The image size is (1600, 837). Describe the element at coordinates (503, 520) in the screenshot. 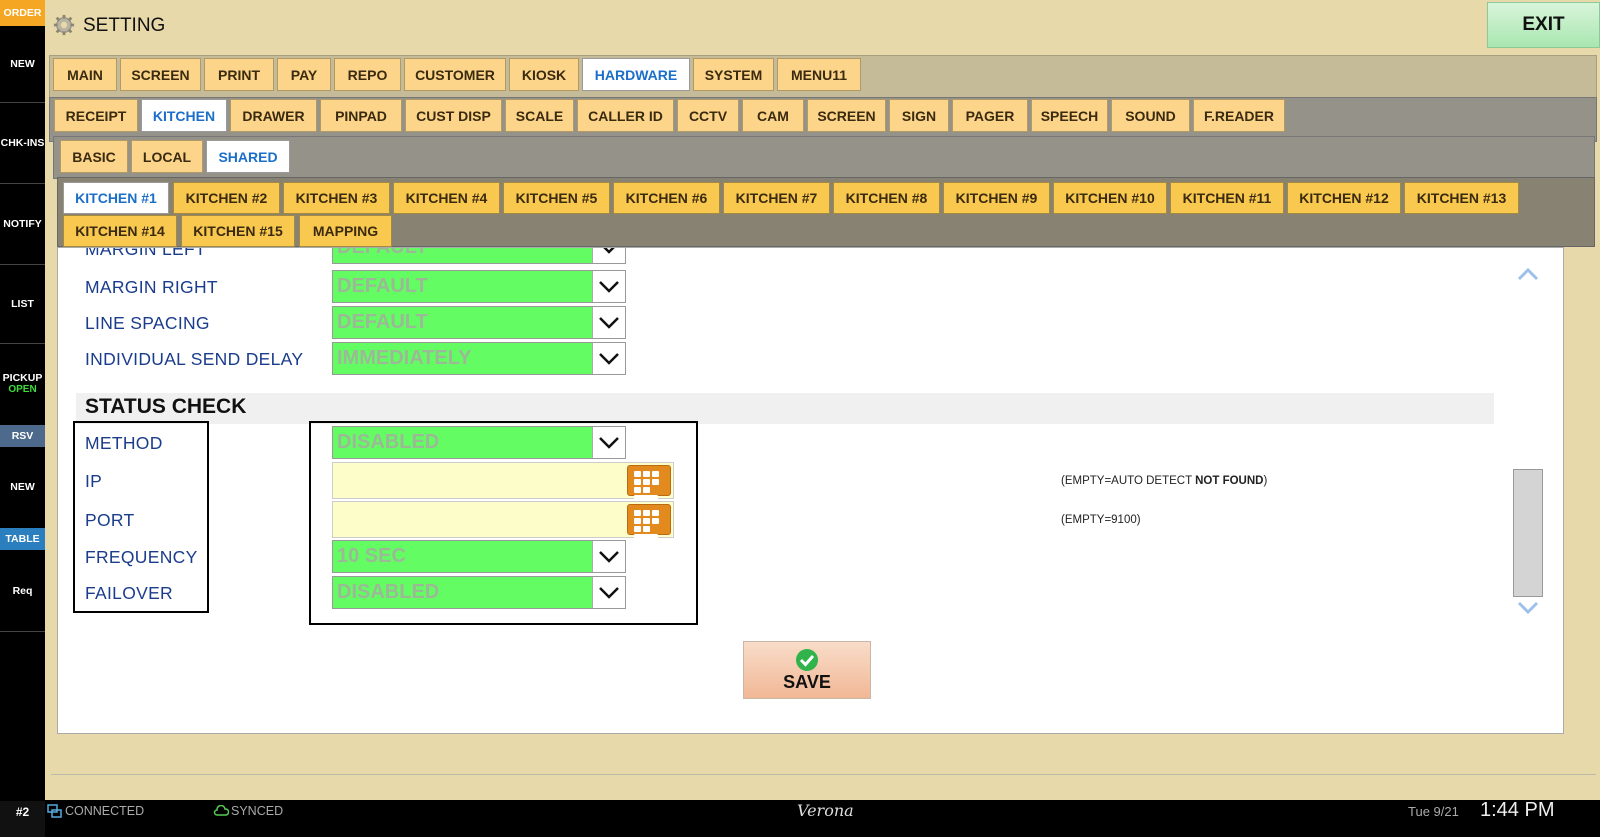

I see `port-input` at that location.